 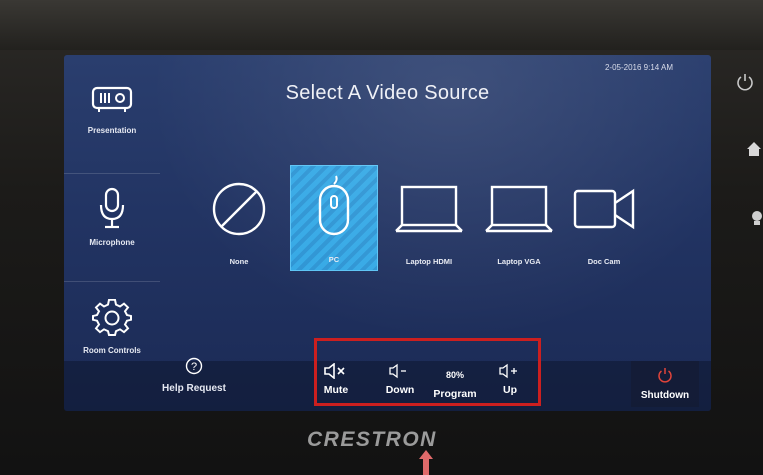 I want to click on page-title: Select A Video Source, so click(x=387, y=93).